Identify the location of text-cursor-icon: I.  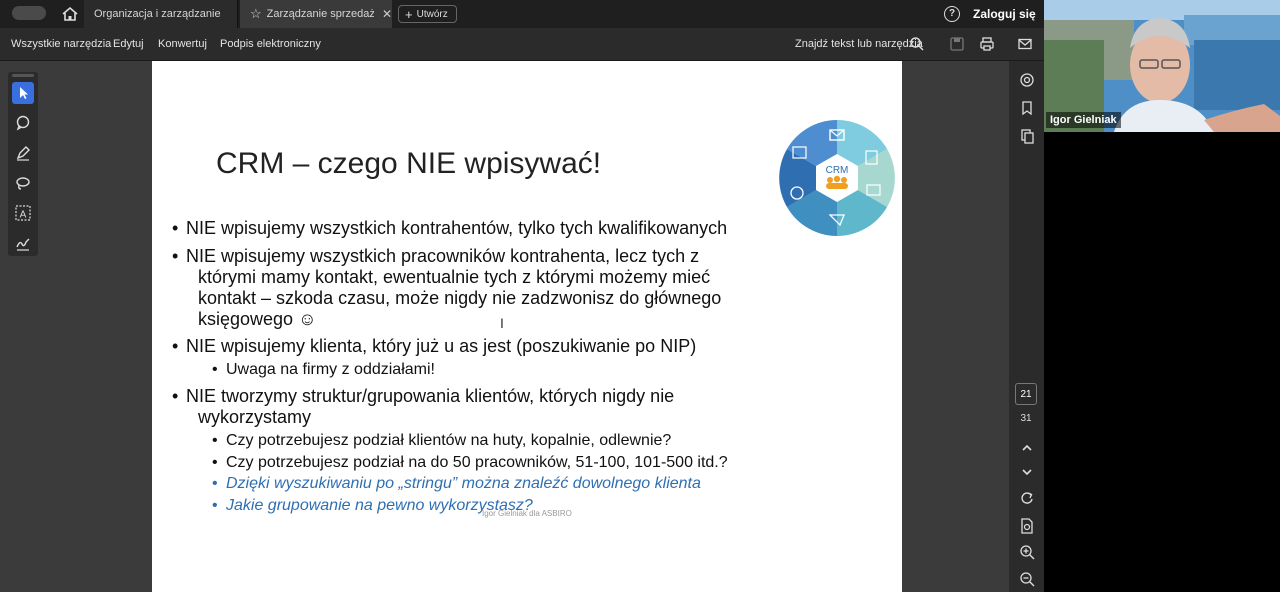
(502, 323).